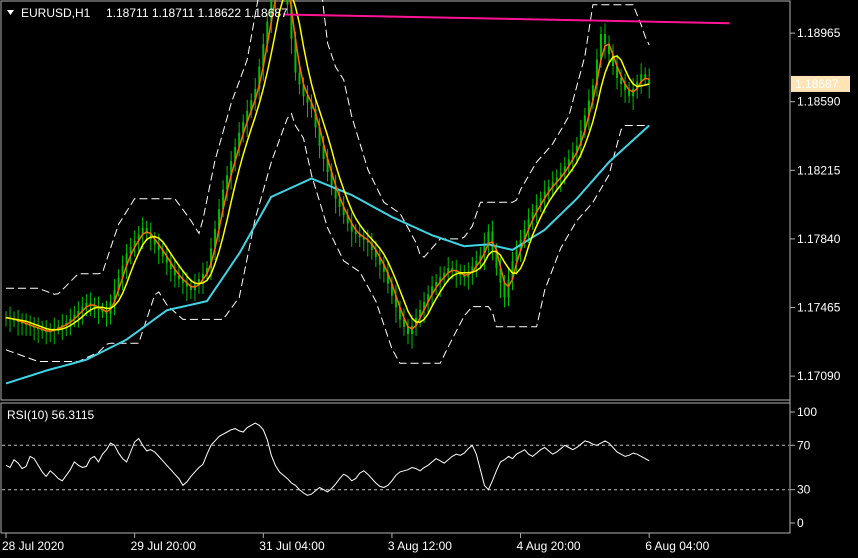 The image size is (858, 558). What do you see at coordinates (819, 308) in the screenshot?
I see `price-tick-label: 1.17465` at bounding box center [819, 308].